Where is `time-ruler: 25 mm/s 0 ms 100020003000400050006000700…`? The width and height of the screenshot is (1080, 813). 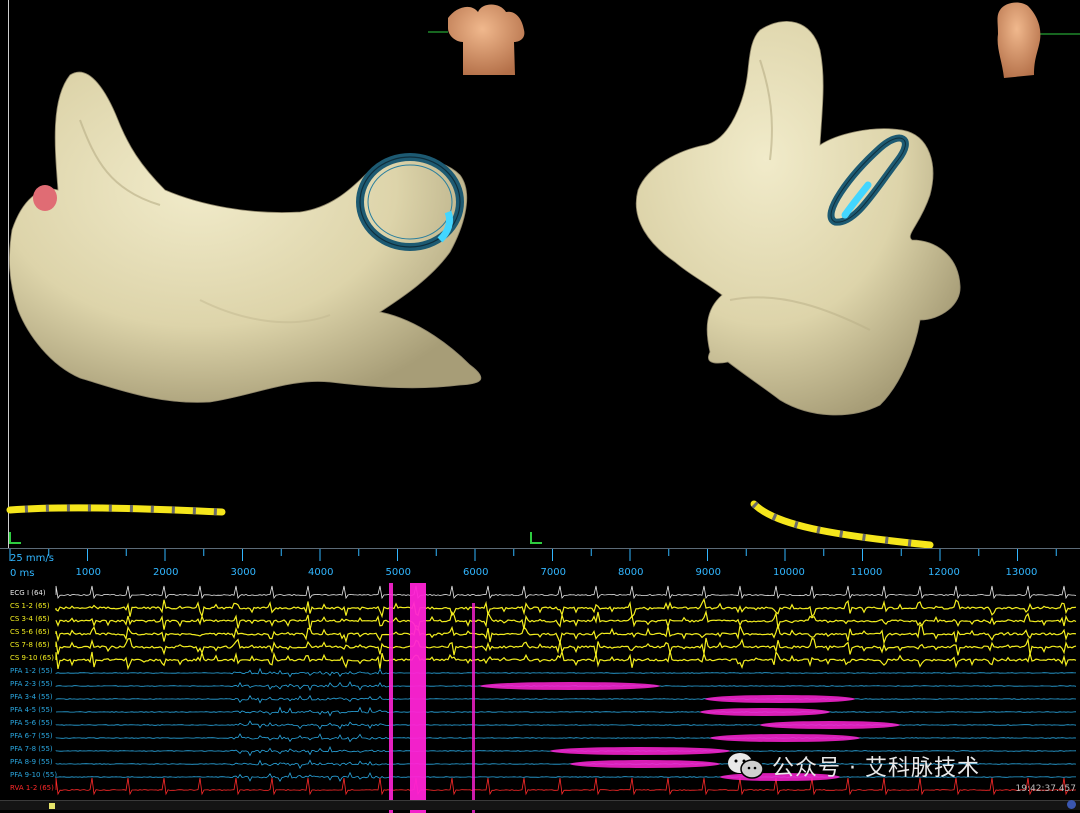
time-ruler: 25 mm/s 0 ms 100020003000400050006000700… is located at coordinates (540, 566).